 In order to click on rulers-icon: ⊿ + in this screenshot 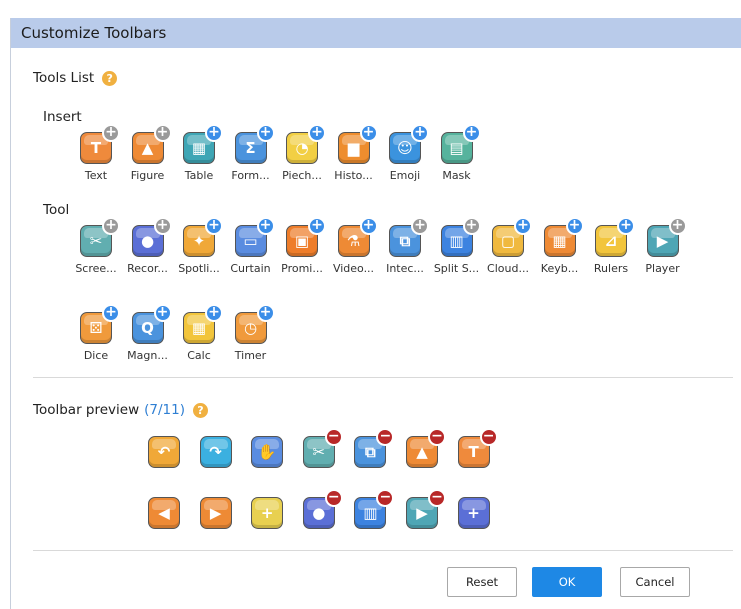, I will do `click(615, 237)`.